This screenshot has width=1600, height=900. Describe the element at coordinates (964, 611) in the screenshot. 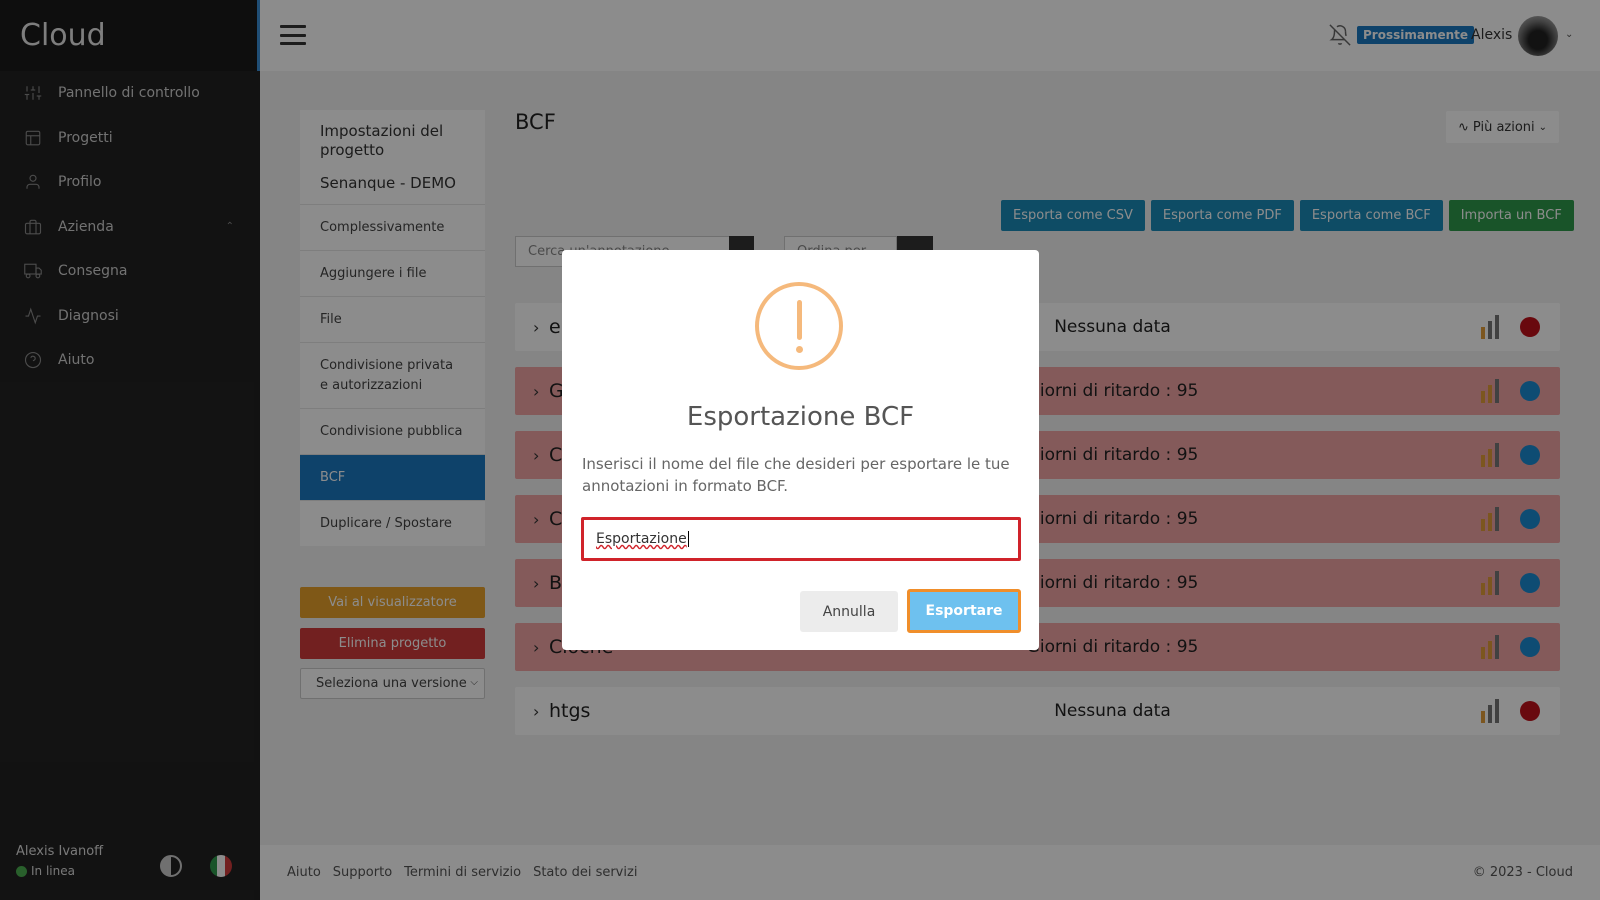

I see `export-button: Esportare` at that location.